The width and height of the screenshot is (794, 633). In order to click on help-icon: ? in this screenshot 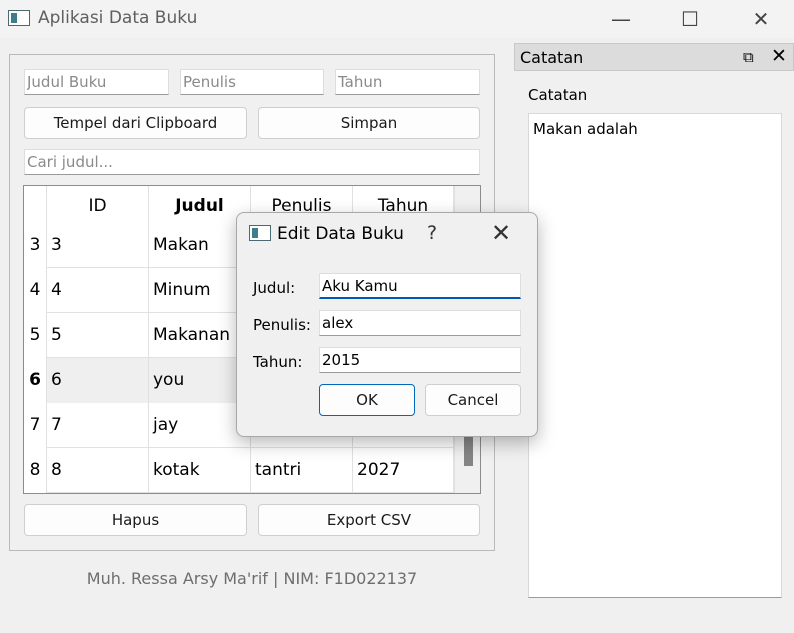, I will do `click(432, 233)`.